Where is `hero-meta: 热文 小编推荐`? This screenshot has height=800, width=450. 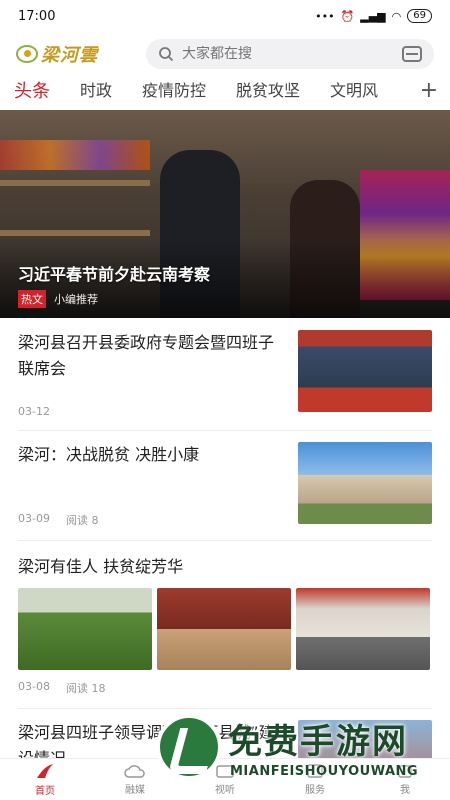
hero-meta: 热文 小编推荐 is located at coordinates (58, 299).